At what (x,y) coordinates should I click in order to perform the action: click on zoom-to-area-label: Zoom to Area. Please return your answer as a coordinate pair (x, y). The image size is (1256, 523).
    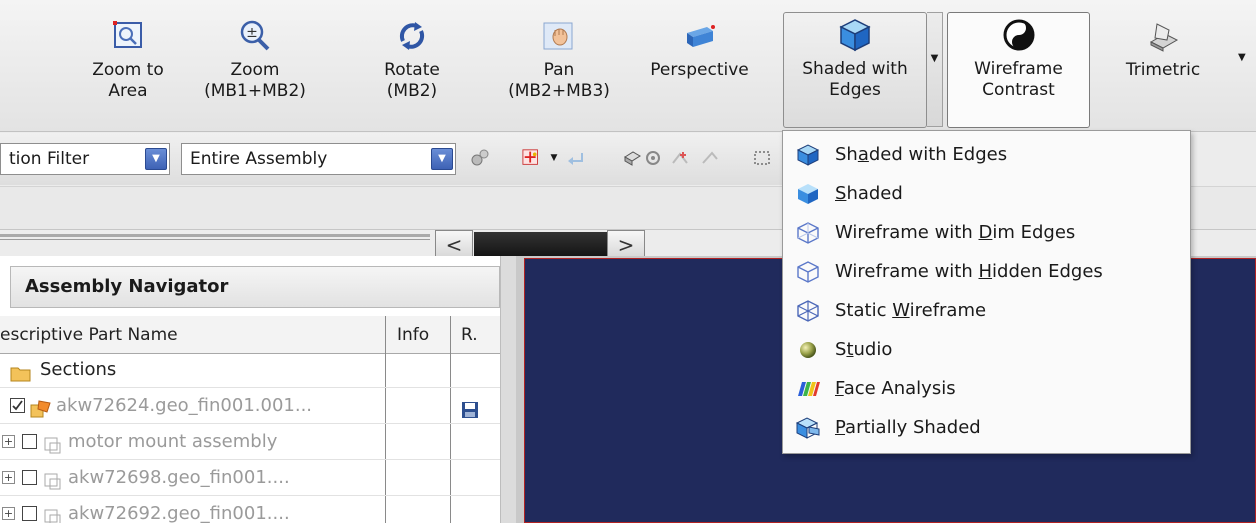
    Looking at the image, I should click on (128, 80).